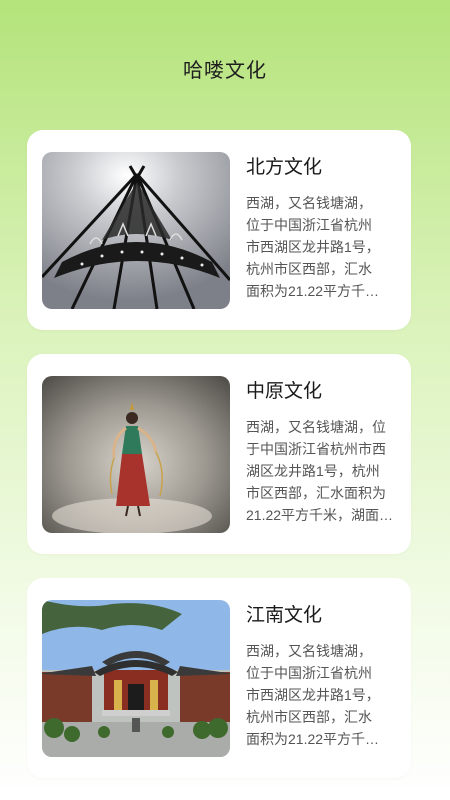 The image size is (450, 800). What do you see at coordinates (284, 391) in the screenshot?
I see `card-title: 中原文化` at bounding box center [284, 391].